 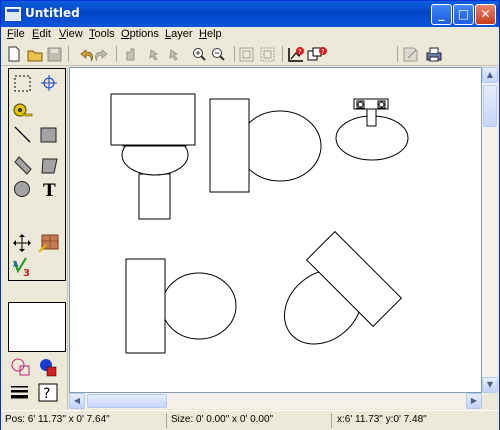 I want to click on wall-icon, so click(x=23, y=165).